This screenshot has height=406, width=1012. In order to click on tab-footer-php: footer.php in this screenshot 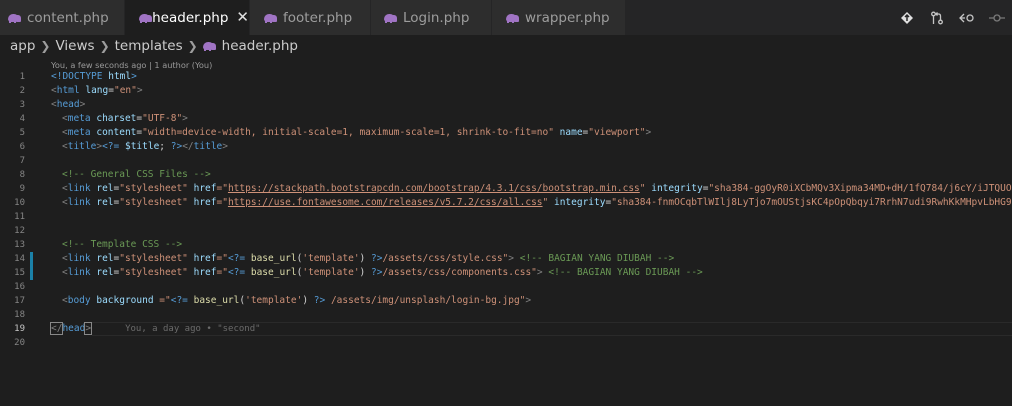, I will do `click(310, 17)`.